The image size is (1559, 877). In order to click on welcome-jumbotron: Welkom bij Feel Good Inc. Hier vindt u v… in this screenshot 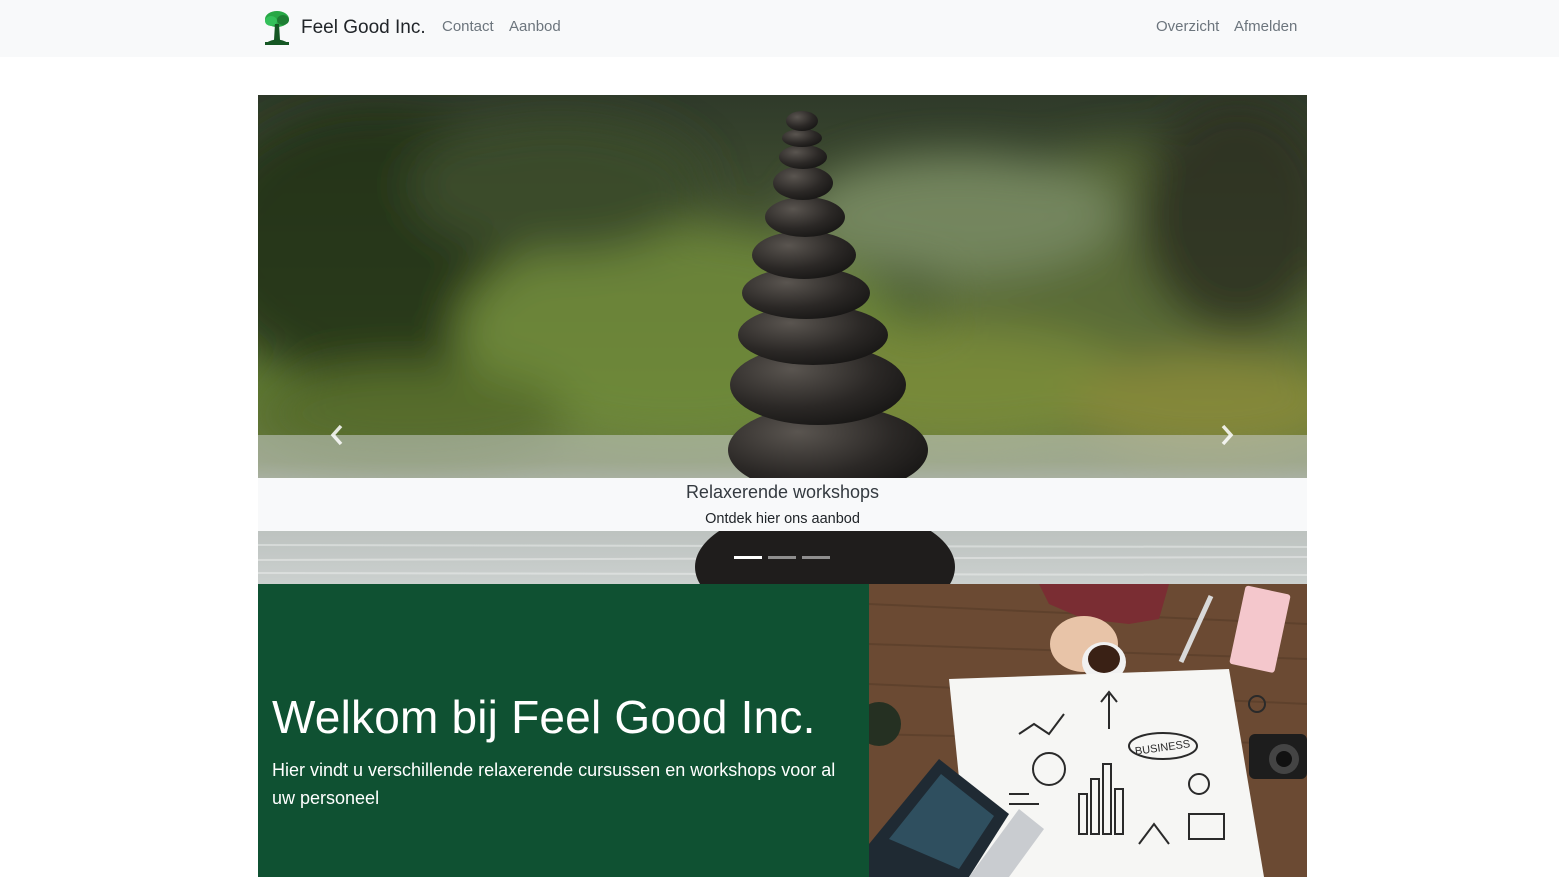, I will do `click(563, 730)`.